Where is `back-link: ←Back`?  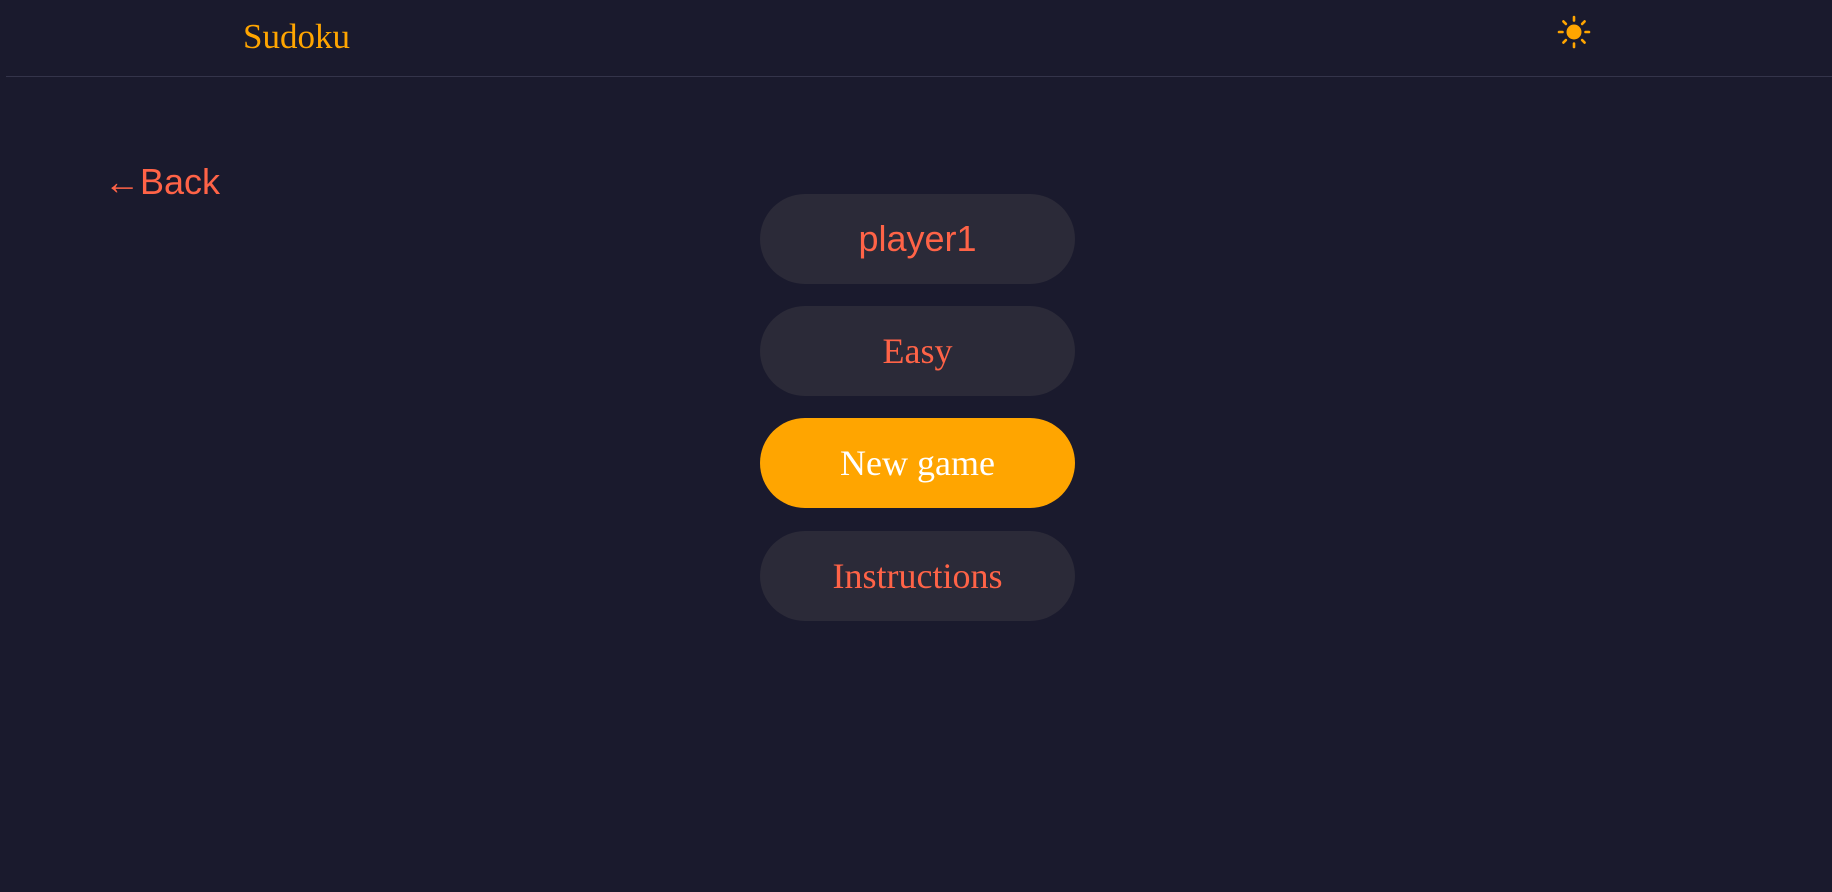 back-link: ←Back is located at coordinates (162, 182).